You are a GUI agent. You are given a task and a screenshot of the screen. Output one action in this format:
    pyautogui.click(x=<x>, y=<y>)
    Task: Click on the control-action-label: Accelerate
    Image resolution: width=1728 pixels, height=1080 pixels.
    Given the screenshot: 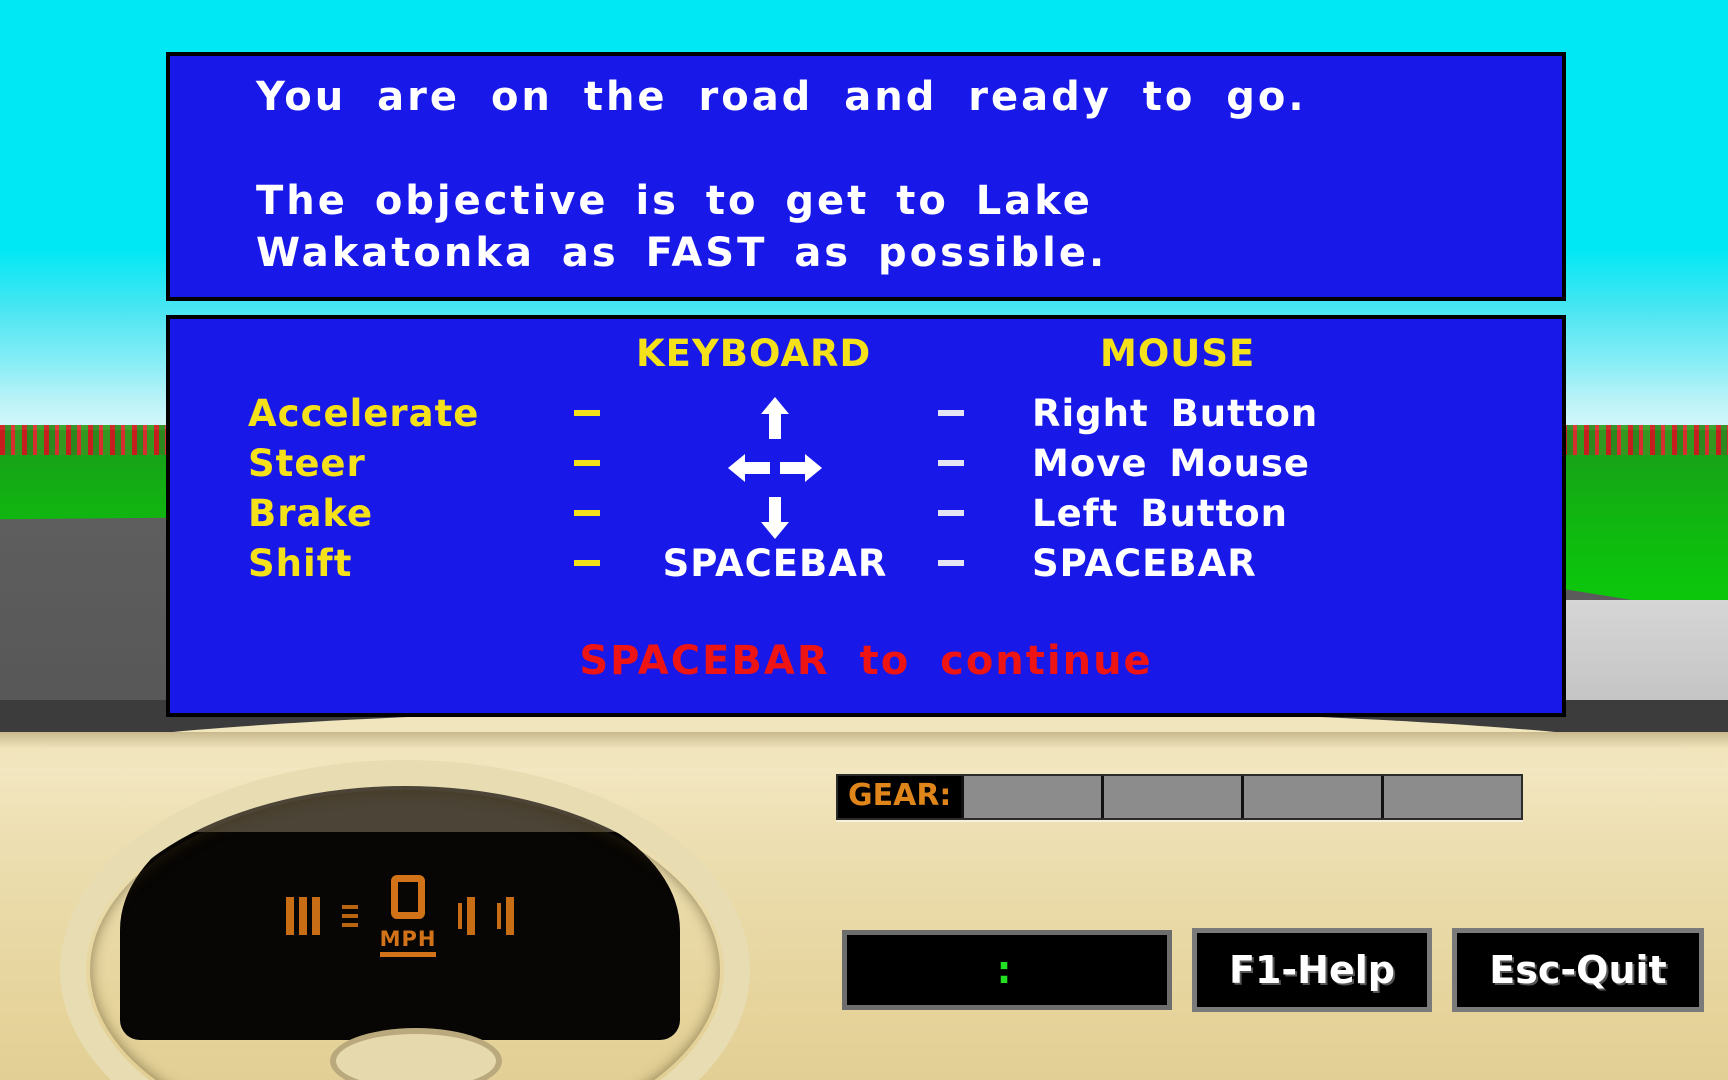 What is the action you would take?
    pyautogui.click(x=364, y=413)
    